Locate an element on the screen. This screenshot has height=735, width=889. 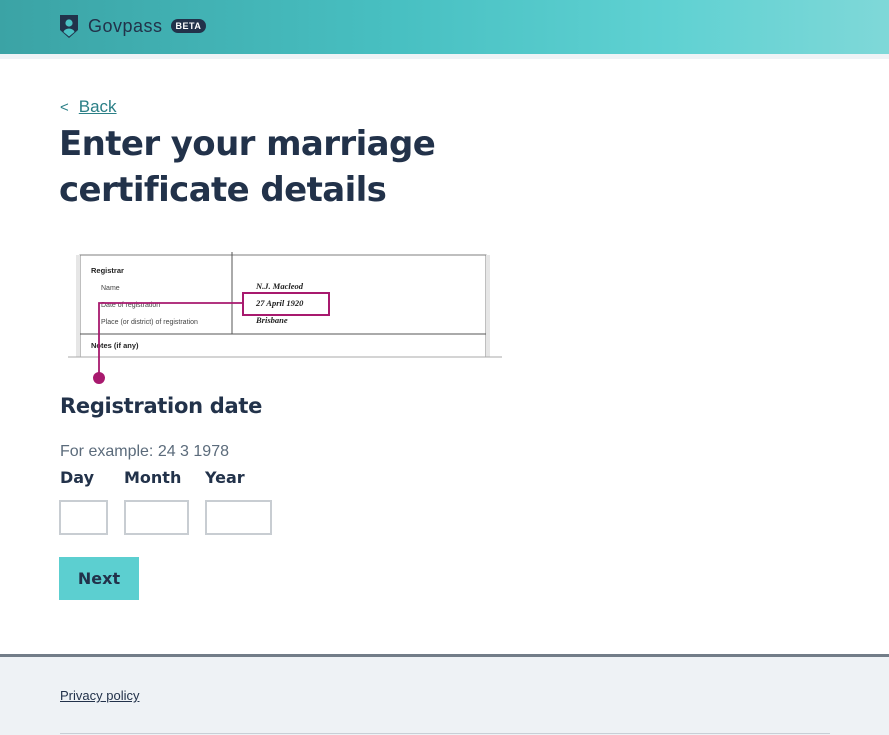
paper-shadow-right is located at coordinates (488, 306).